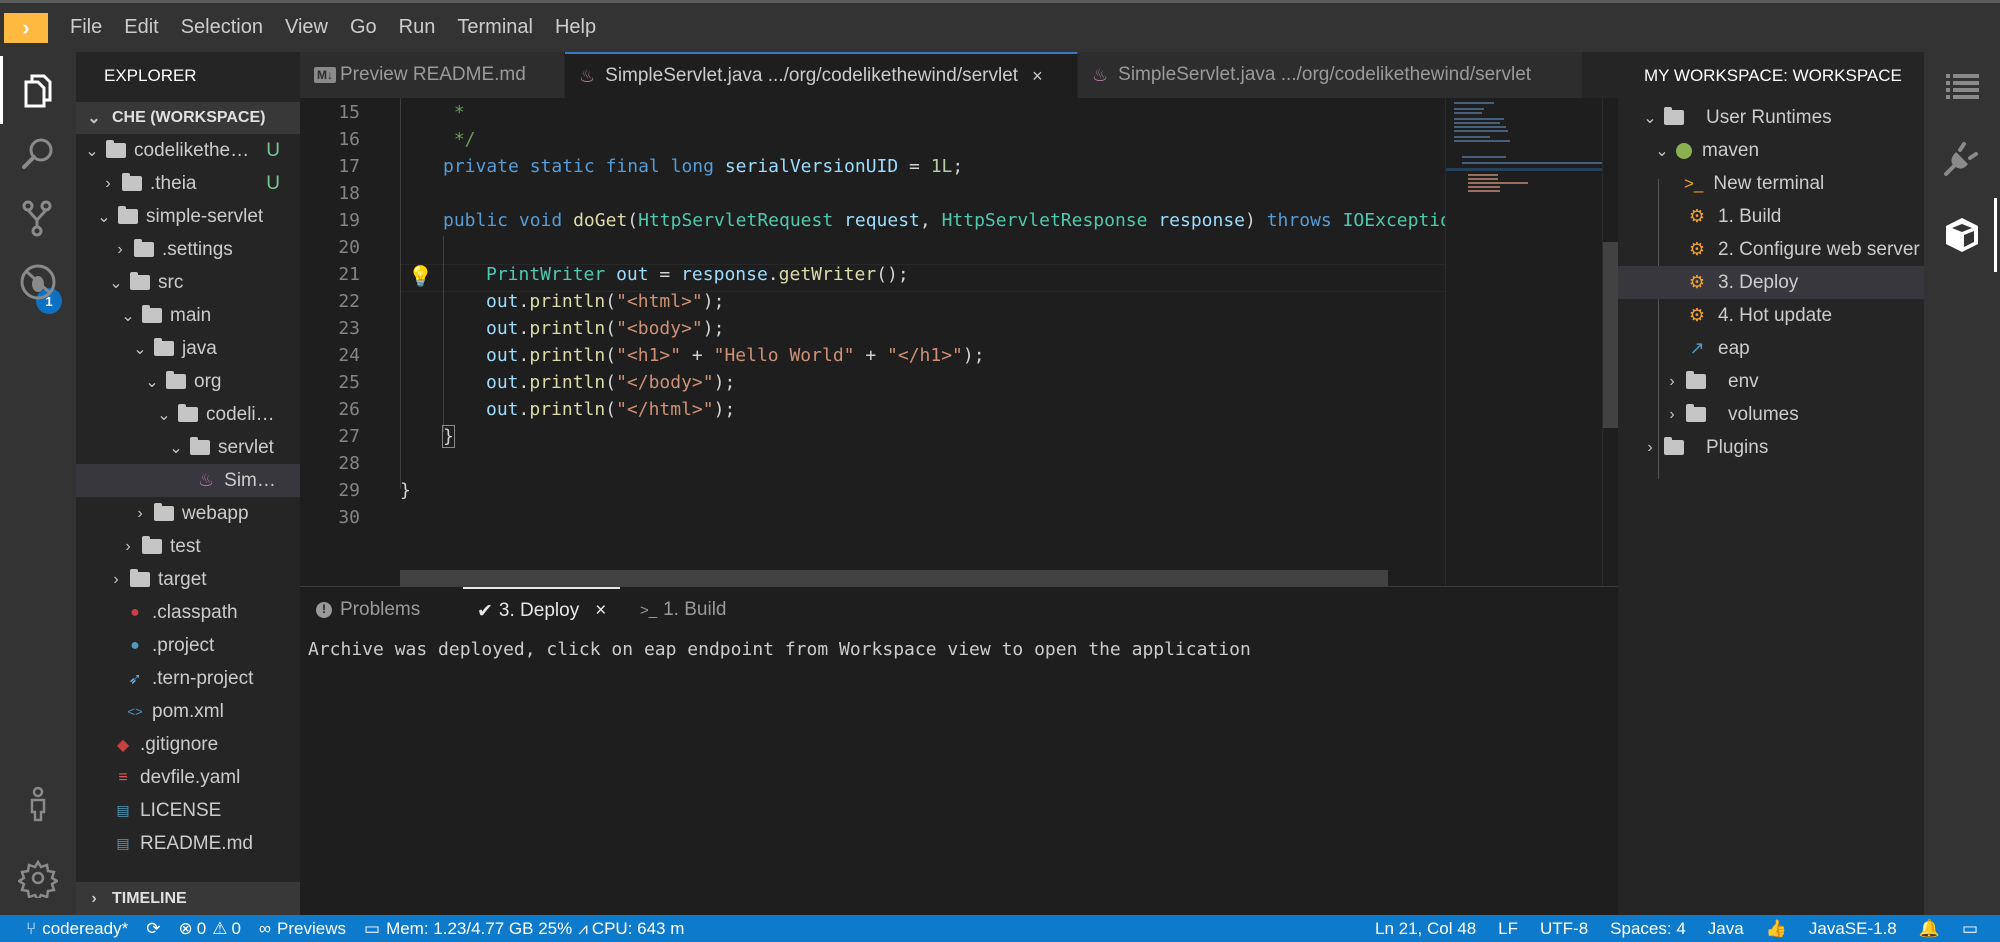 Image resolution: width=2000 pixels, height=942 pixels. I want to click on thumbs-up-icon: 👍, so click(1776, 929).